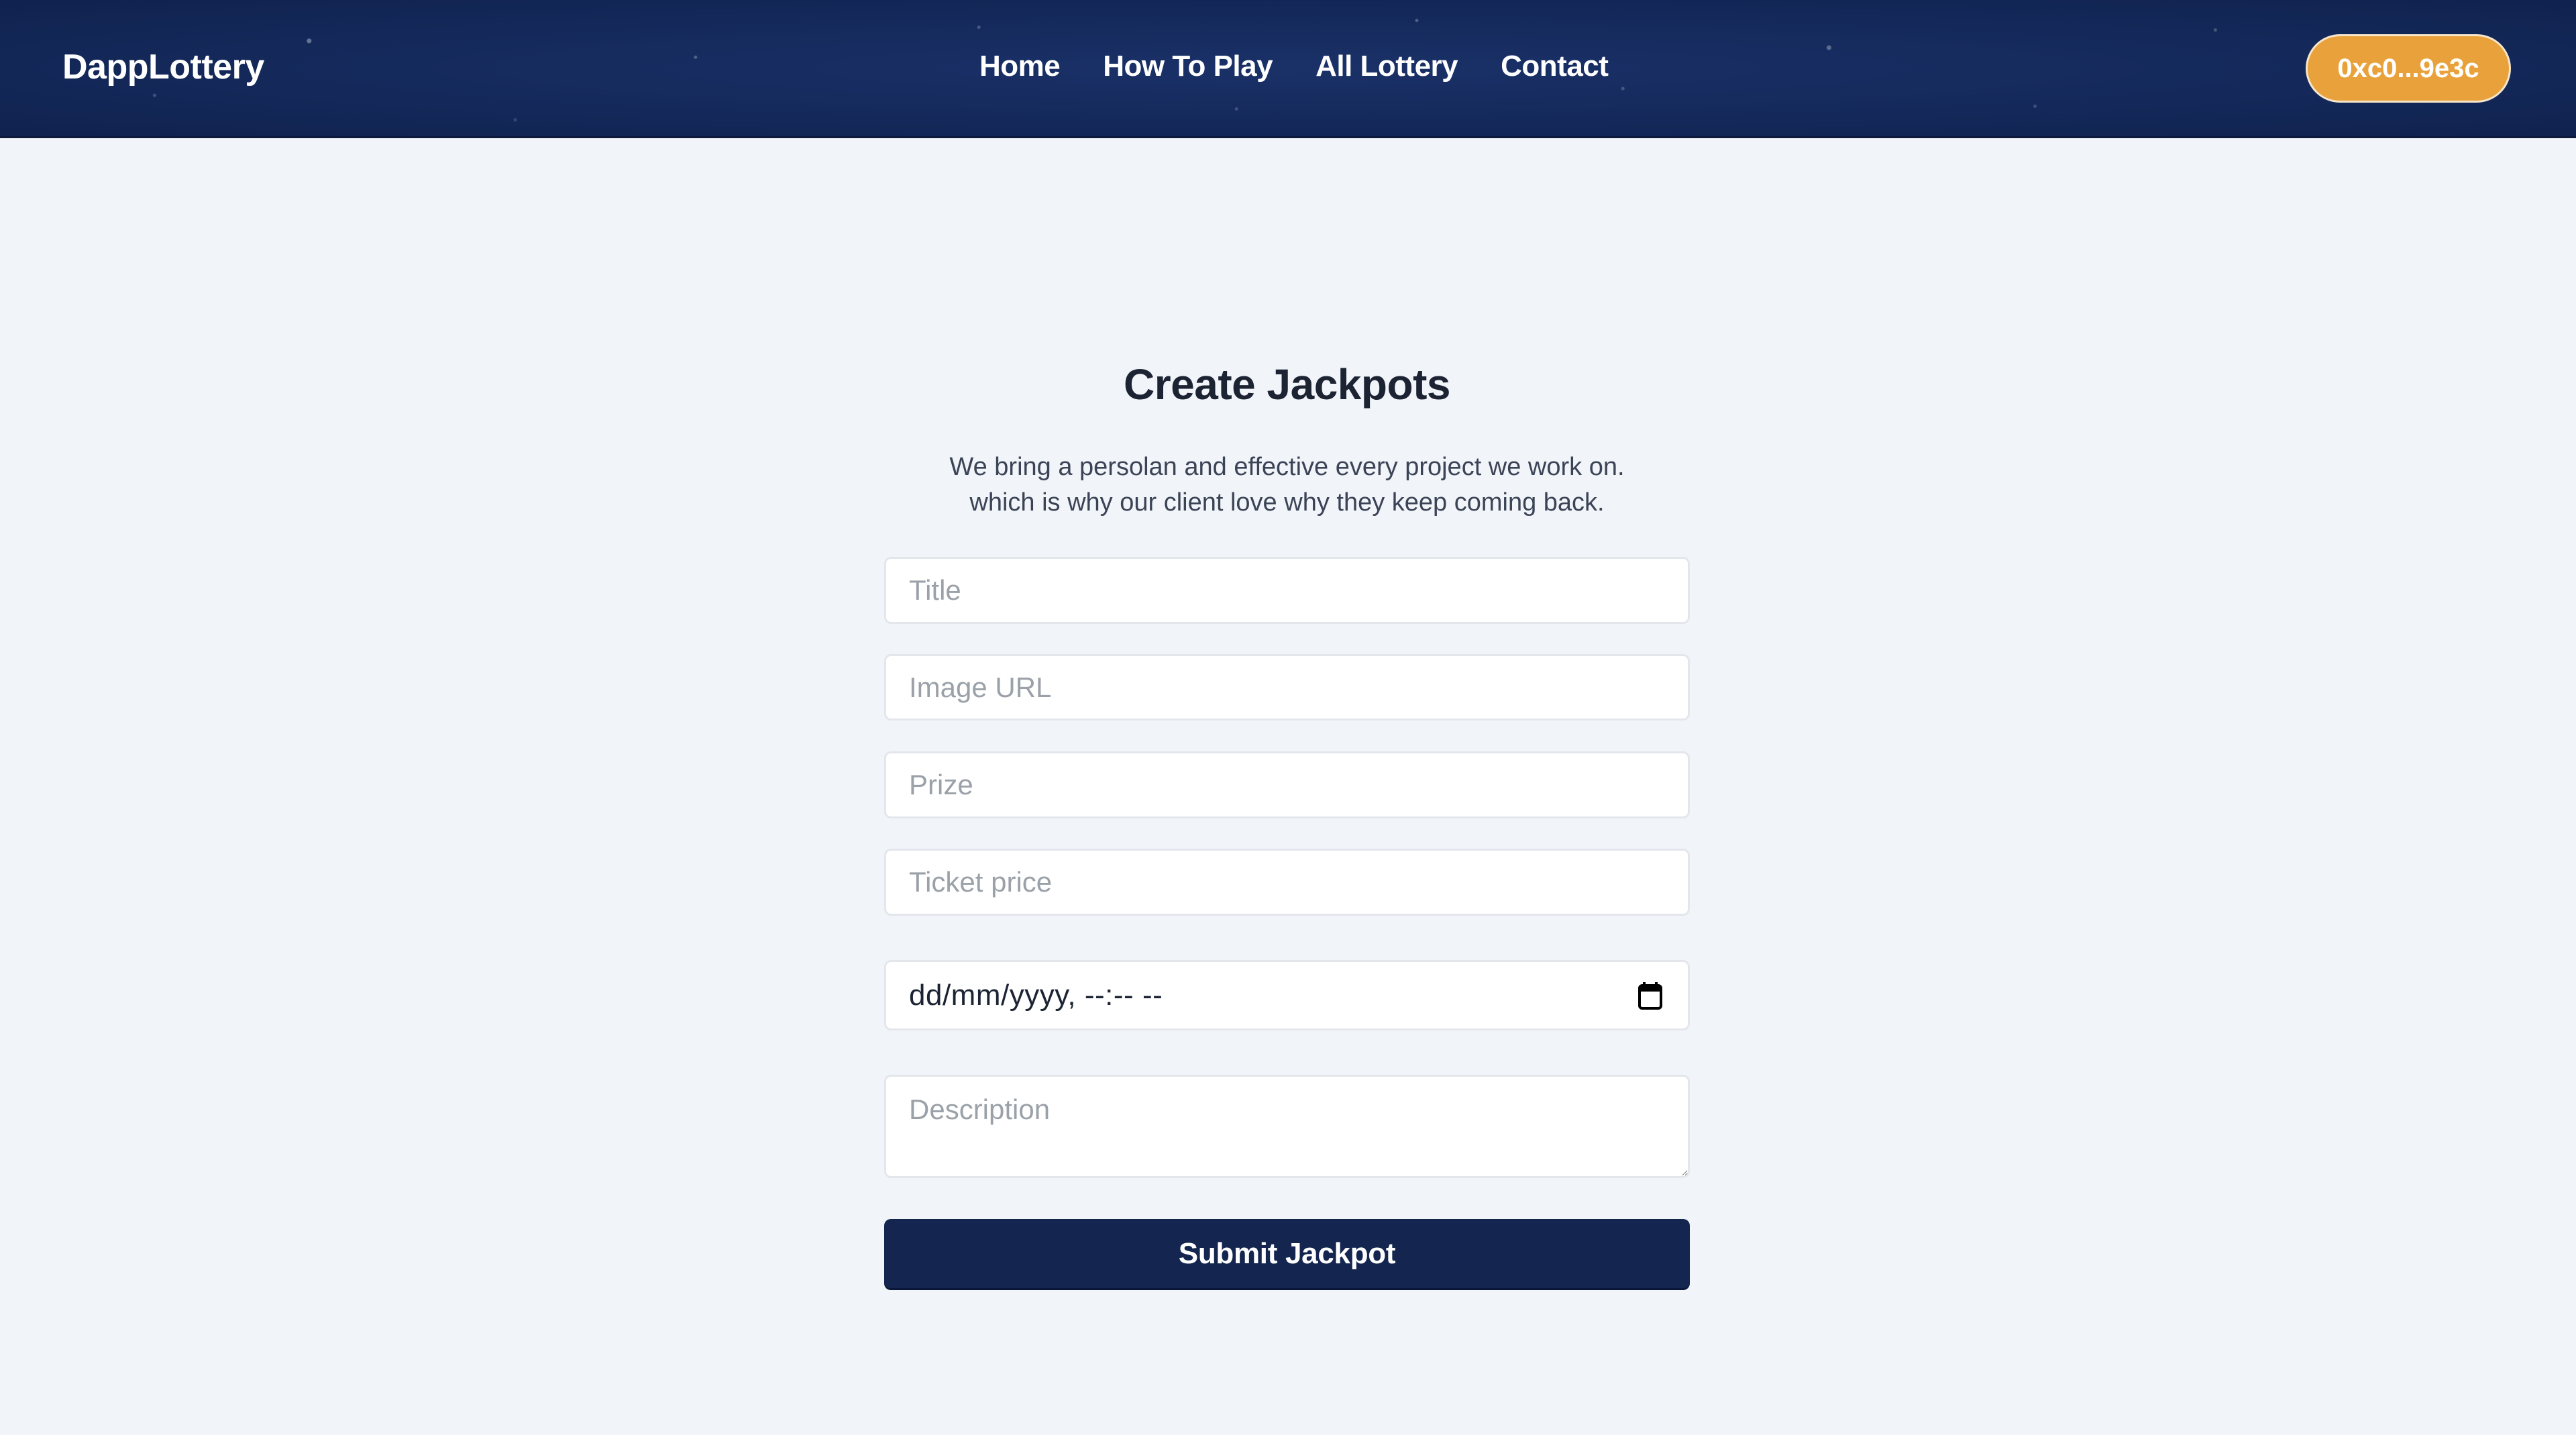  Describe the element at coordinates (1036, 995) in the screenshot. I see `datetime-value: dd/mm/yyyy, --:-- --` at that location.